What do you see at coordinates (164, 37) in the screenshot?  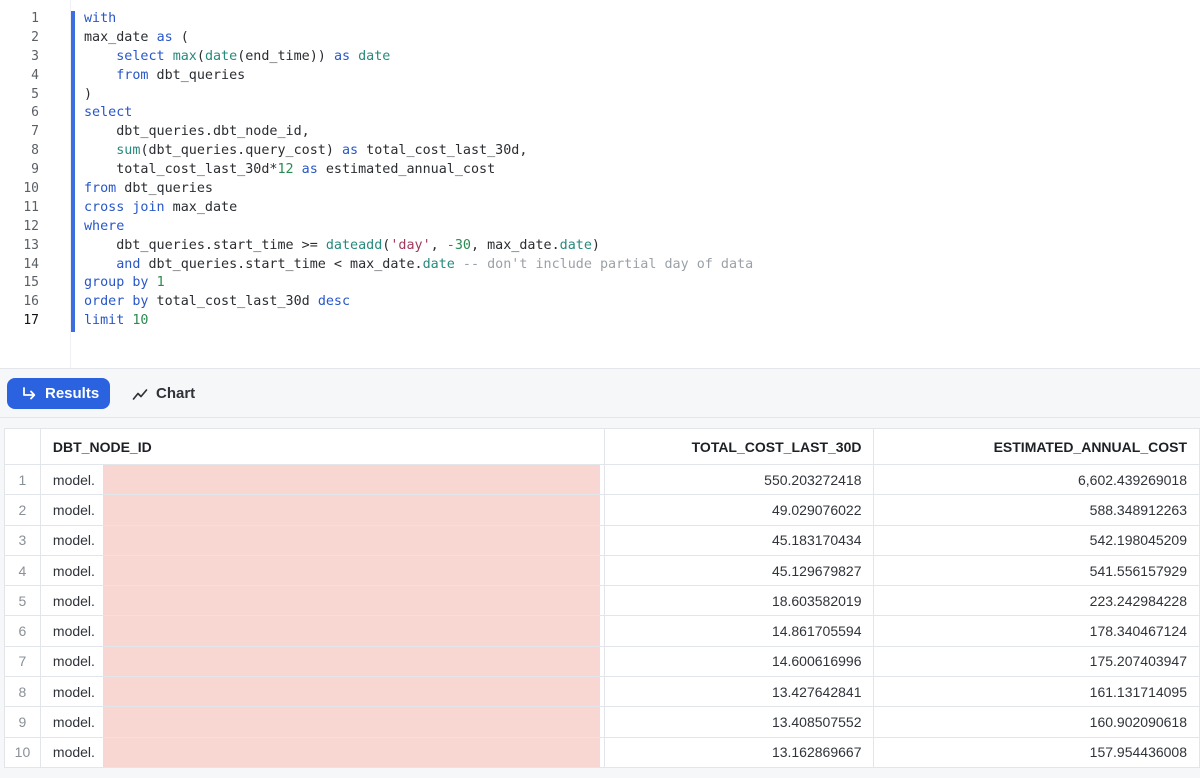 I see `code-token: as` at bounding box center [164, 37].